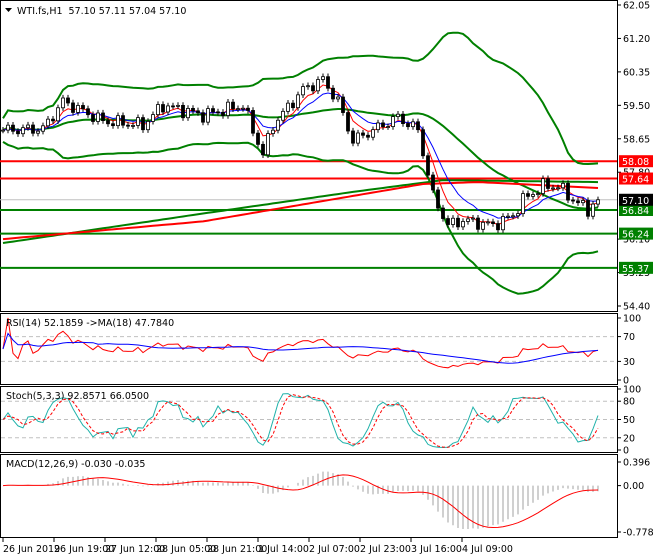 This screenshot has width=660, height=560. Describe the element at coordinates (636, 6) in the screenshot. I see `price-tick-label: 62.05` at that location.